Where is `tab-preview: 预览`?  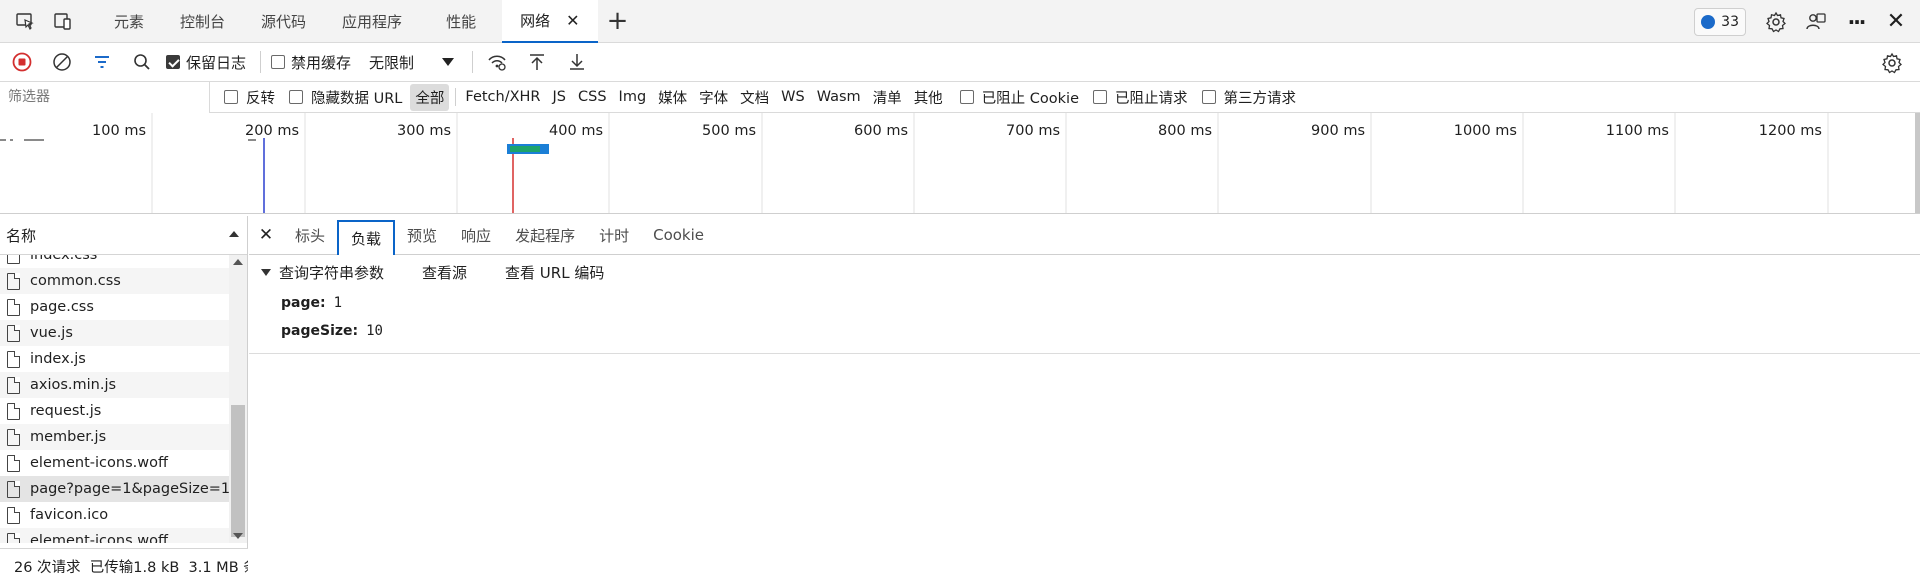
tab-preview: 预览 is located at coordinates (422, 235).